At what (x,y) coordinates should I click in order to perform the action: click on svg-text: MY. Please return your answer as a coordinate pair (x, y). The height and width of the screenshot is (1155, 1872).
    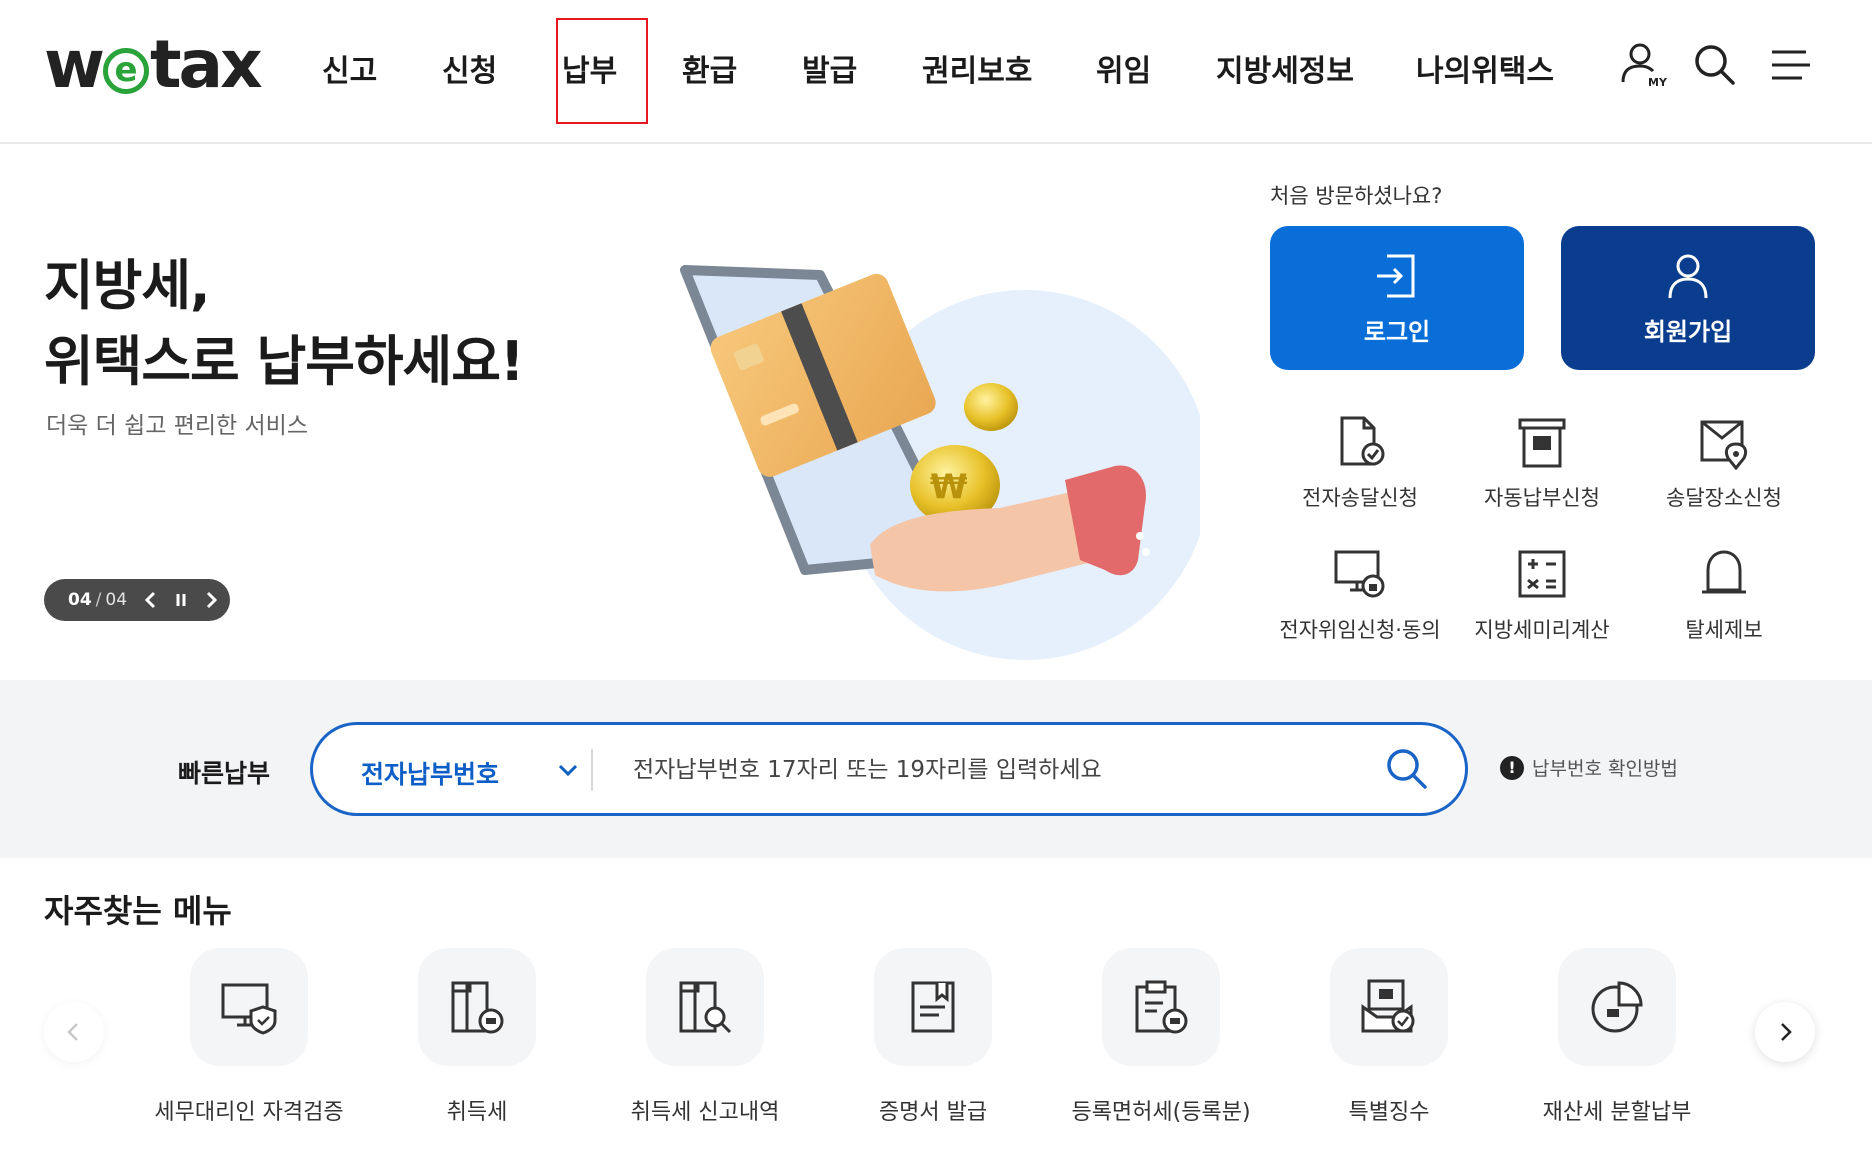
    Looking at the image, I should click on (1658, 82).